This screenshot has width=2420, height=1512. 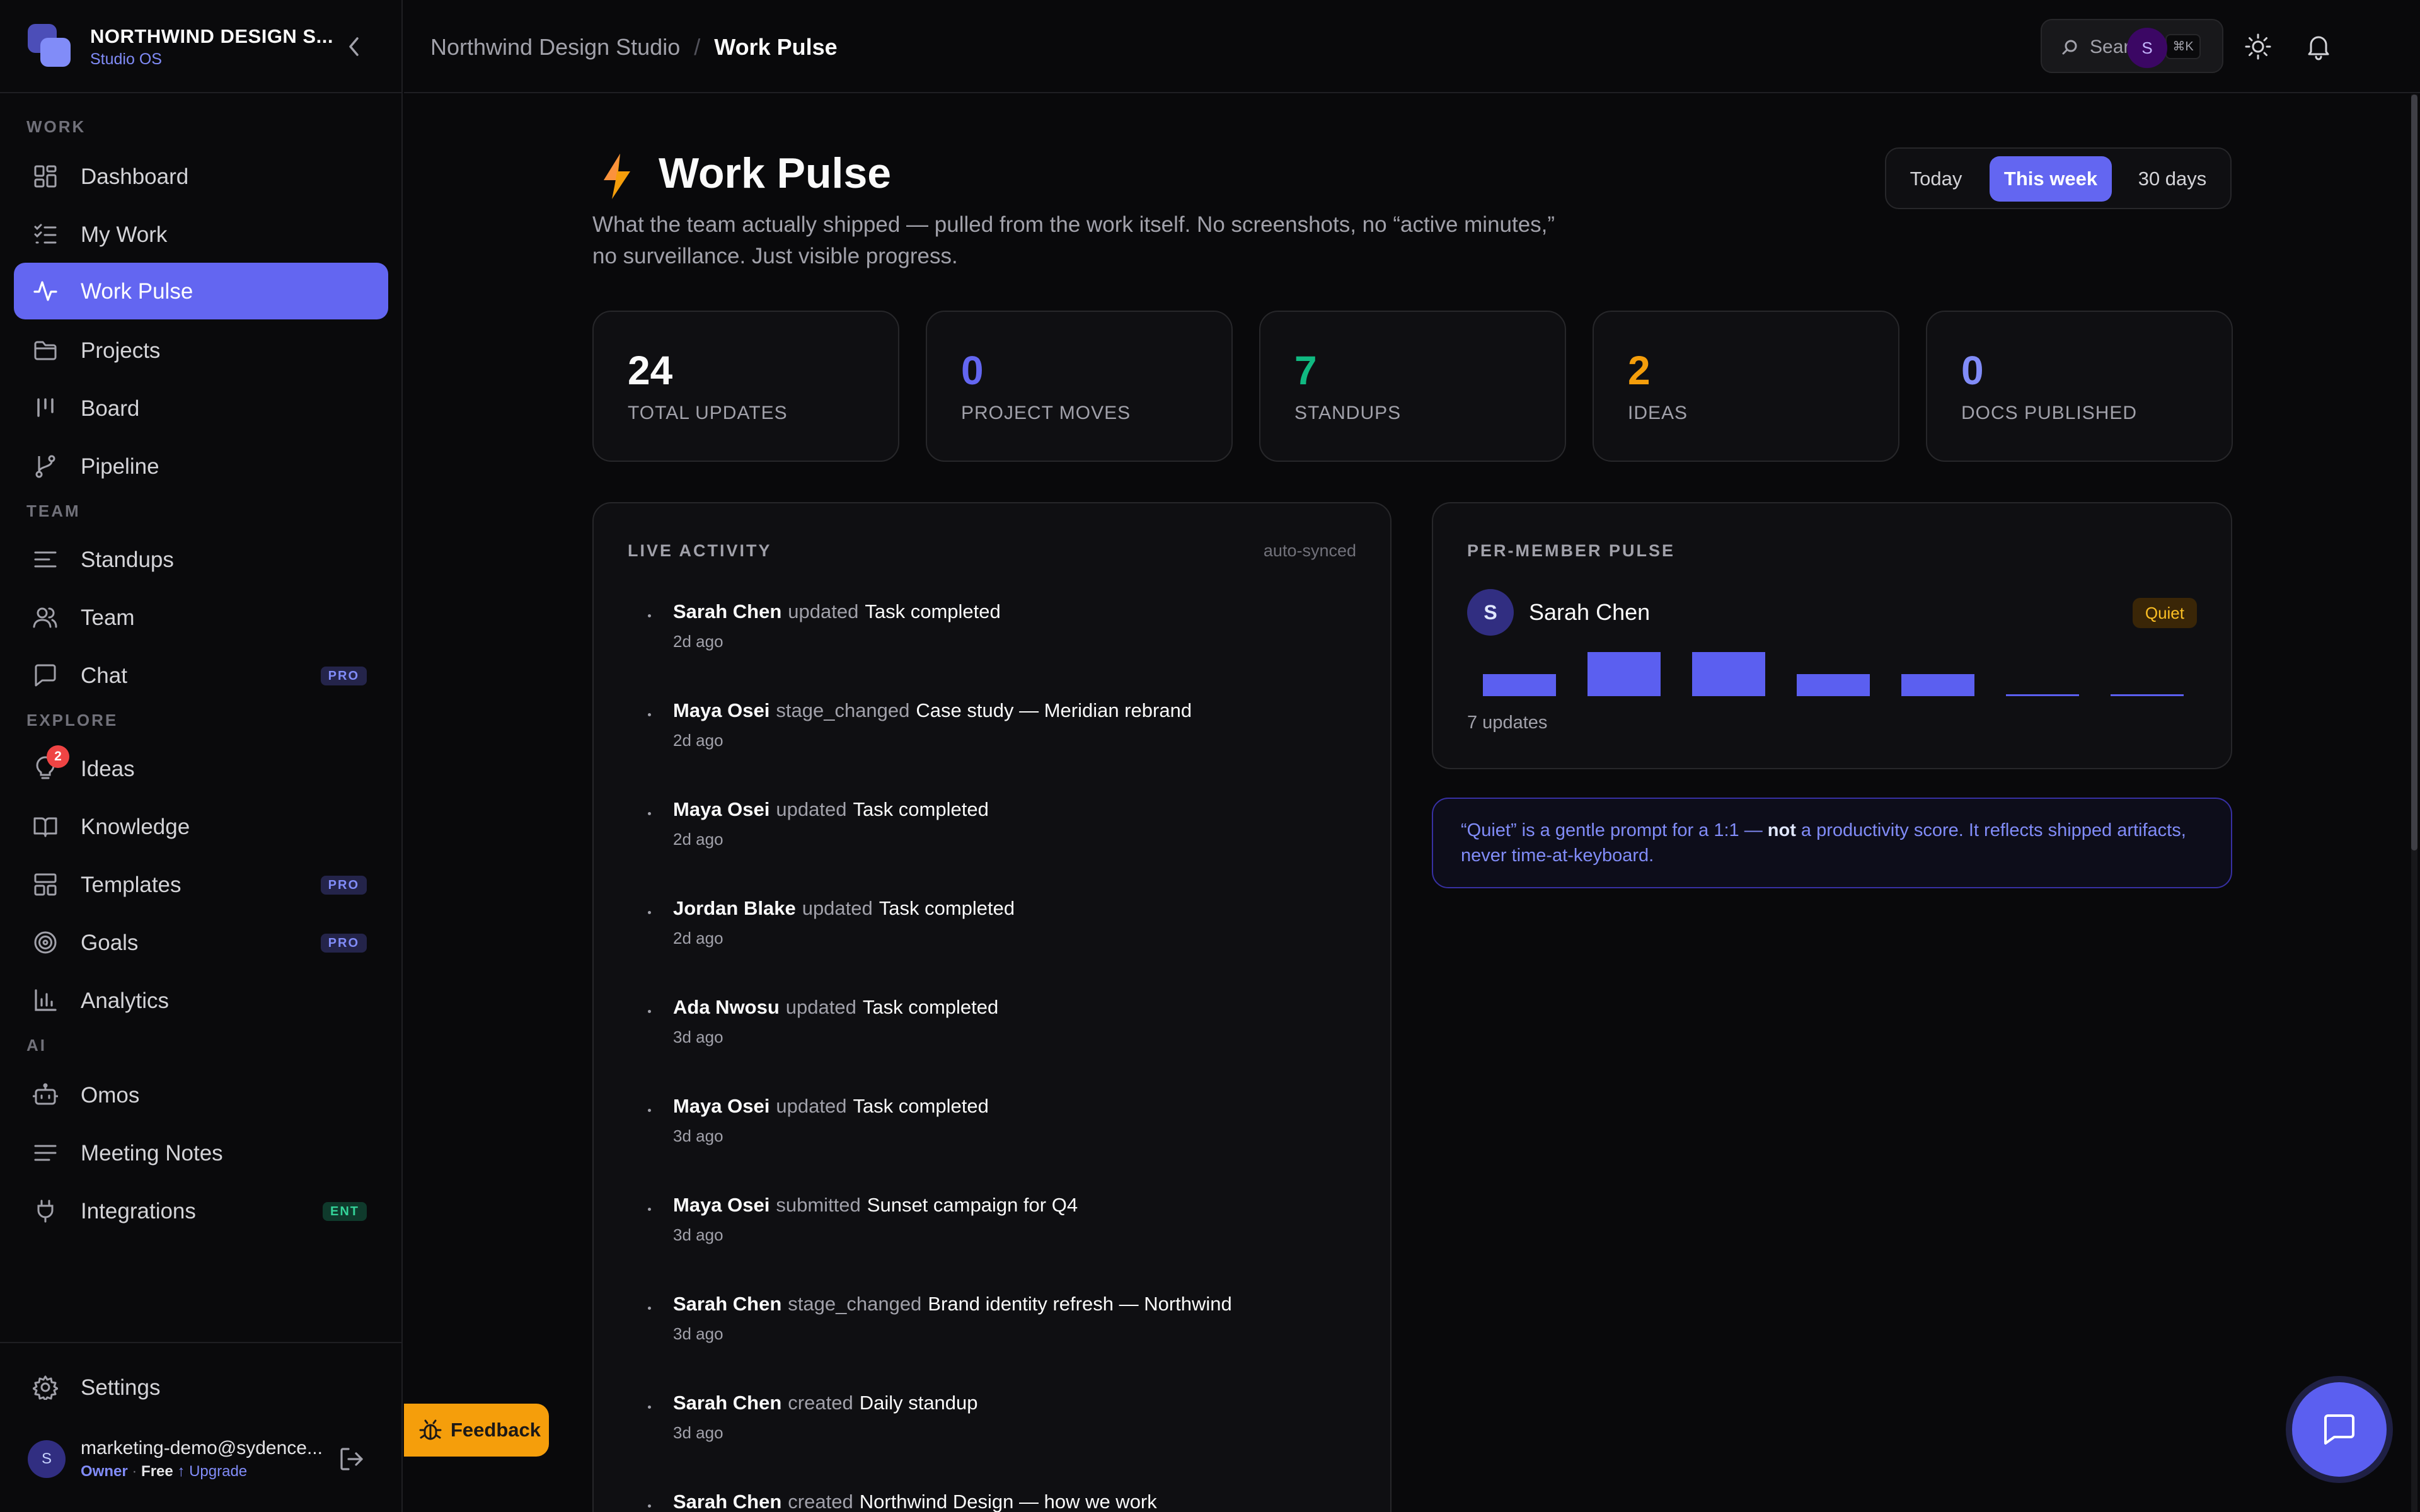 What do you see at coordinates (972, 1205) in the screenshot?
I see `activity-target: Sunset campaign for Q4` at bounding box center [972, 1205].